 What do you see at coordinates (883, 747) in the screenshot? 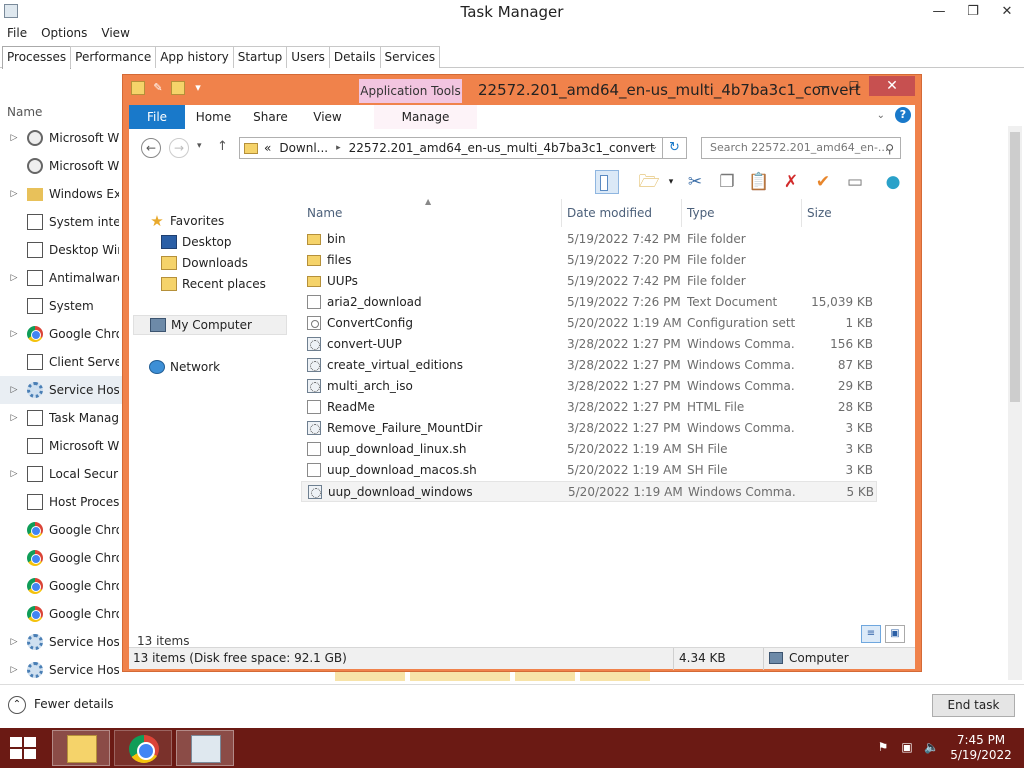
I see `action-center-flag-icon: ⚑` at bounding box center [883, 747].